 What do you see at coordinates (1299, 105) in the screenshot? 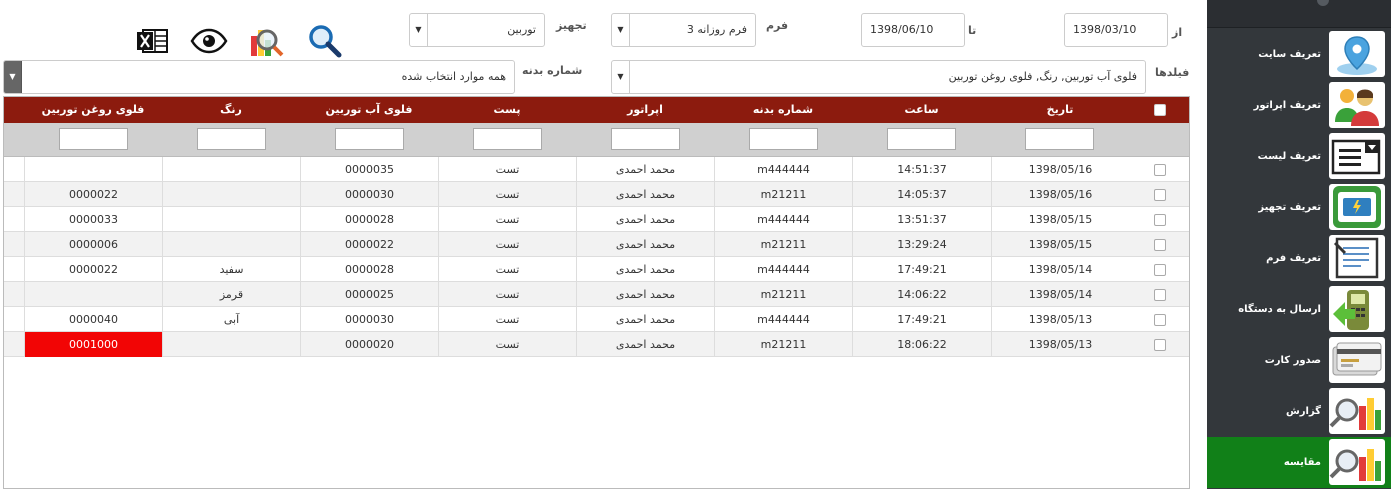
I see `sidebar-item-operator: تعریف اپراتور` at bounding box center [1299, 105].